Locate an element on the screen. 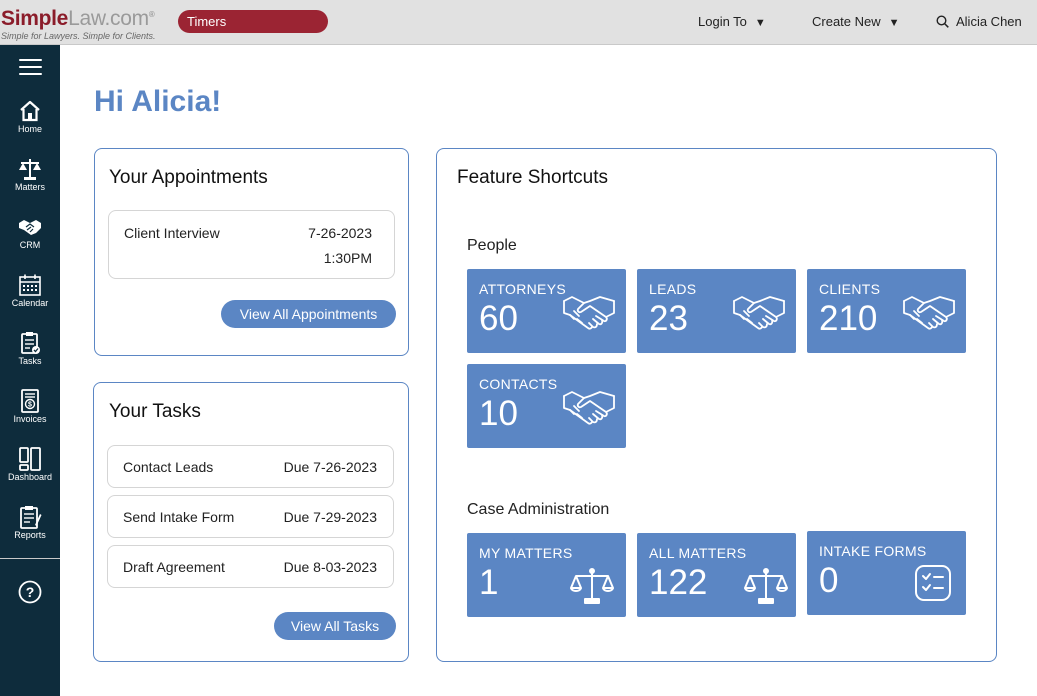 This screenshot has height=696, width=1037. shortcut-tile-attorneys: ATTORNEYS 60 is located at coordinates (546, 311).